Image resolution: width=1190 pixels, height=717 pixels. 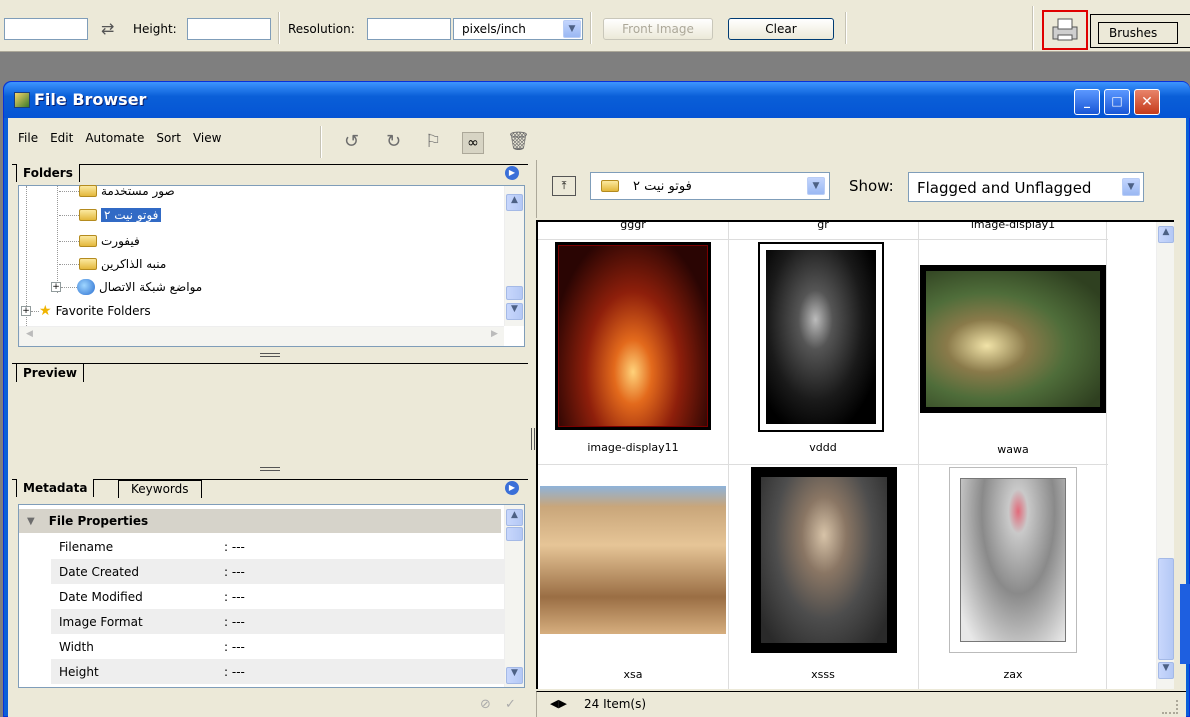 I want to click on keywords-tab: Keywords, so click(x=160, y=489).